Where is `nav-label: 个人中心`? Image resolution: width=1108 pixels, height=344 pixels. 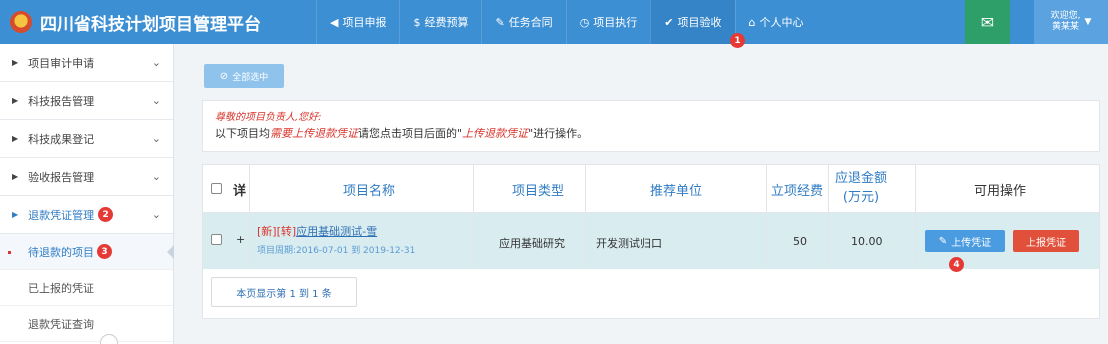 nav-label: 个人中心 is located at coordinates (781, 22).